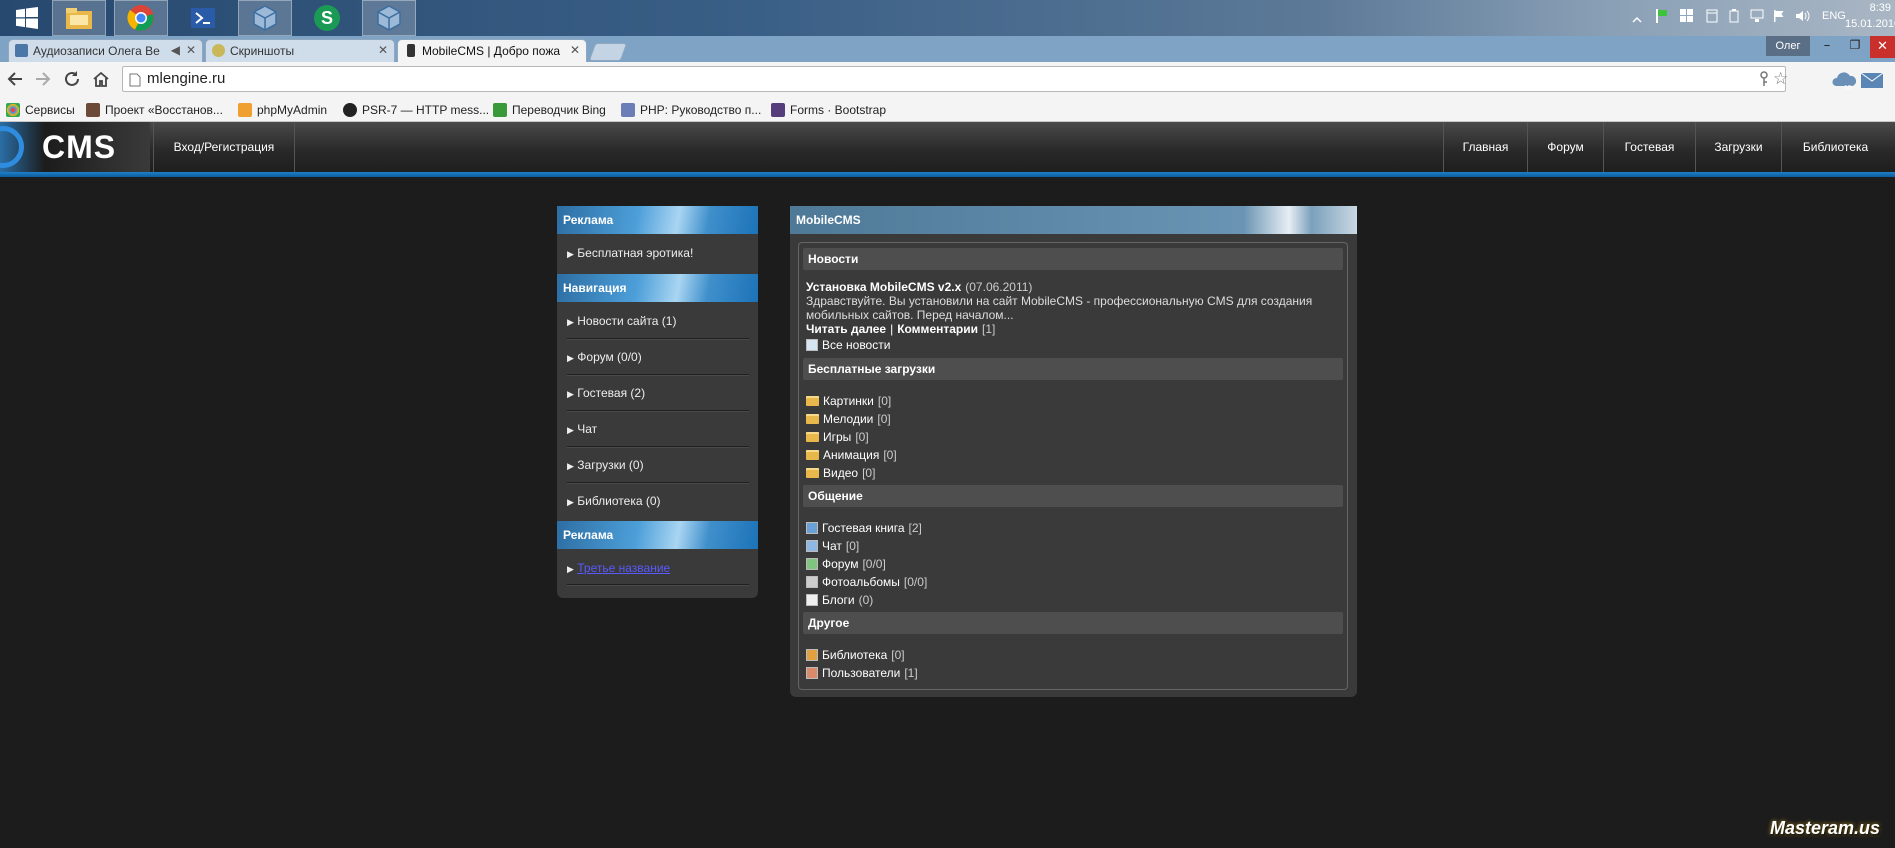 This screenshot has width=1895, height=848. Describe the element at coordinates (135, 81) in the screenshot. I see `page-icon` at that location.